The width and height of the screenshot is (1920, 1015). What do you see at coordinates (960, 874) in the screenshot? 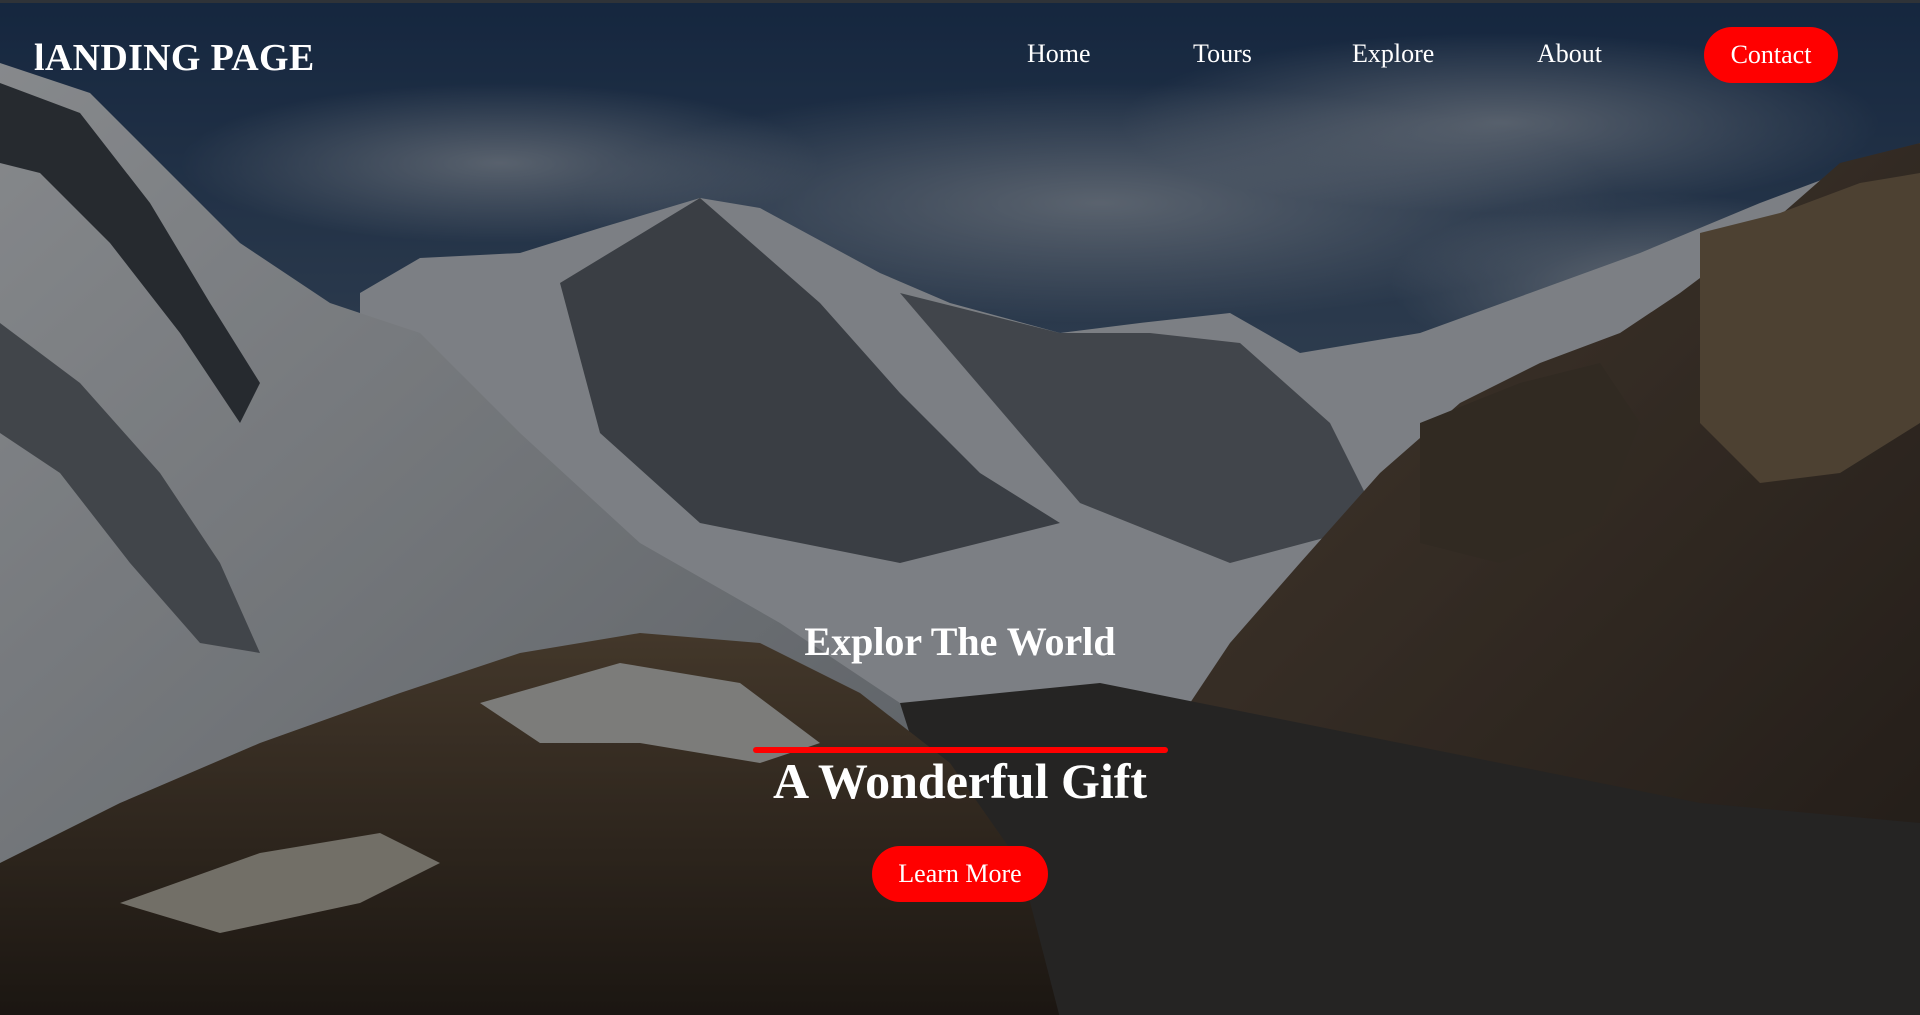
I see `learn-more-button: Learn More` at bounding box center [960, 874].